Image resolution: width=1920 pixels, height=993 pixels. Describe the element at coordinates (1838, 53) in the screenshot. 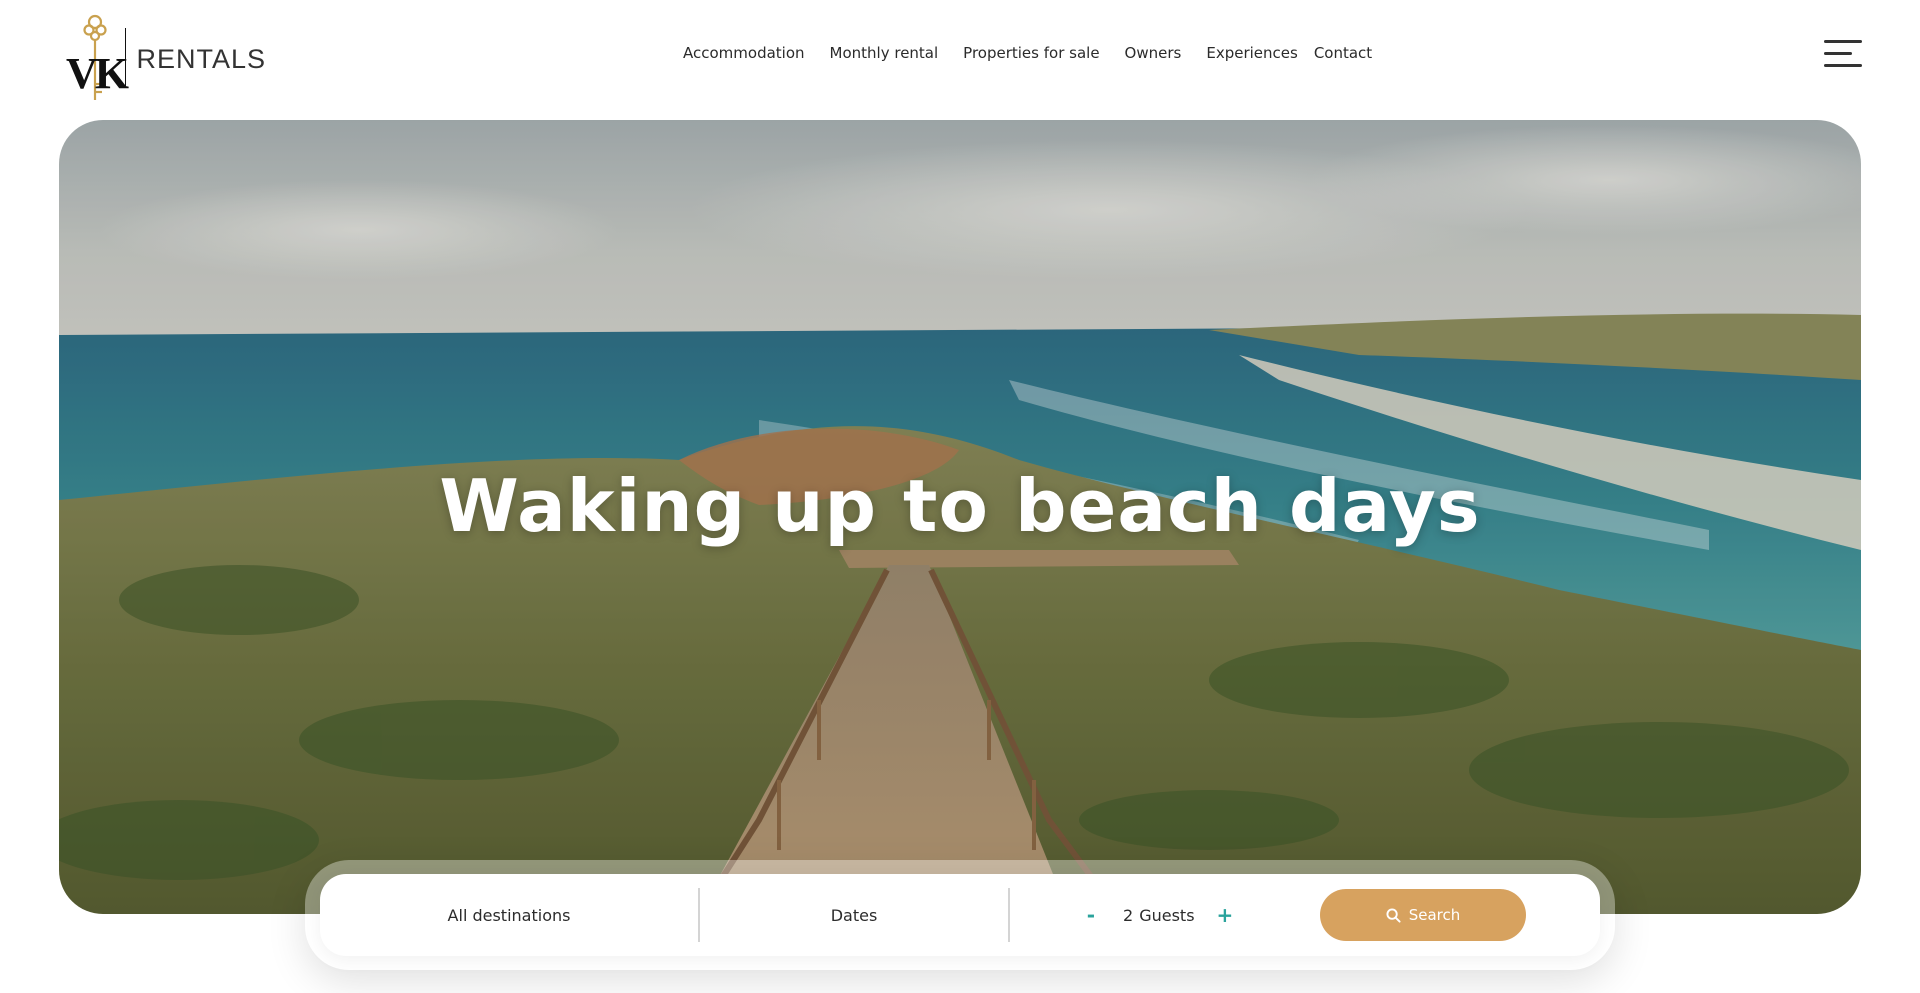

I see `menu-bar-middle` at that location.